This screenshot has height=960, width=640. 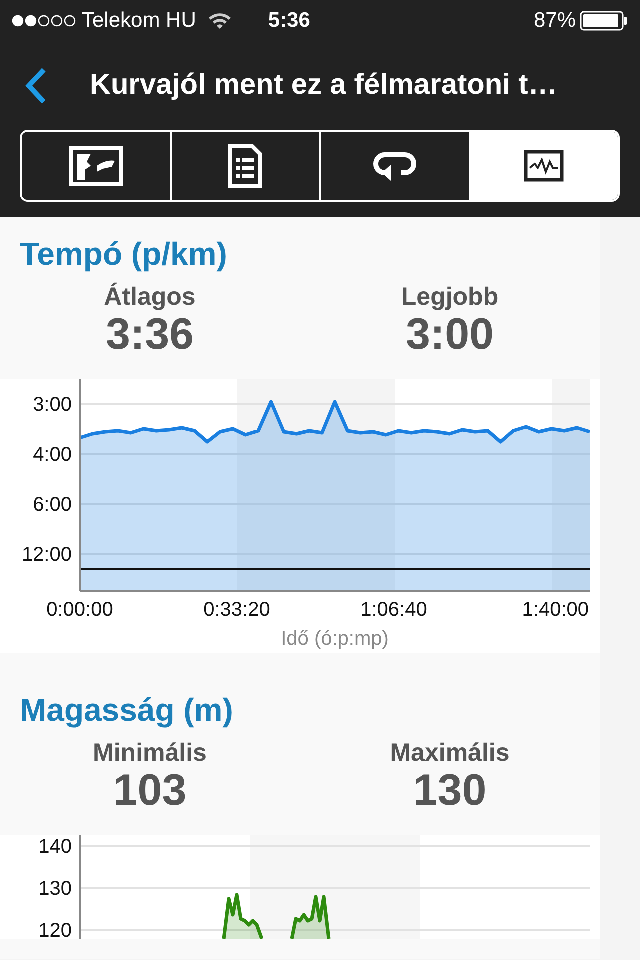 I want to click on clock-time: 5:36, so click(x=289, y=21).